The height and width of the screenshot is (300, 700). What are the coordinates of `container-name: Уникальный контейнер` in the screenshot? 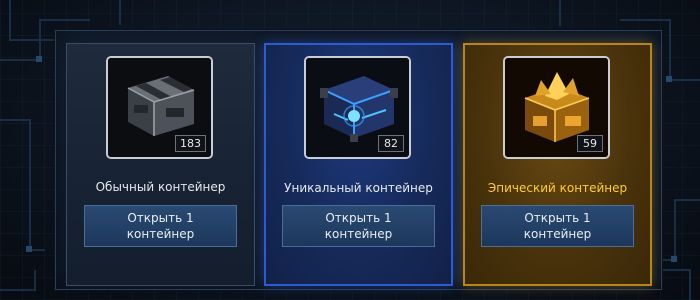 It's located at (358, 188).